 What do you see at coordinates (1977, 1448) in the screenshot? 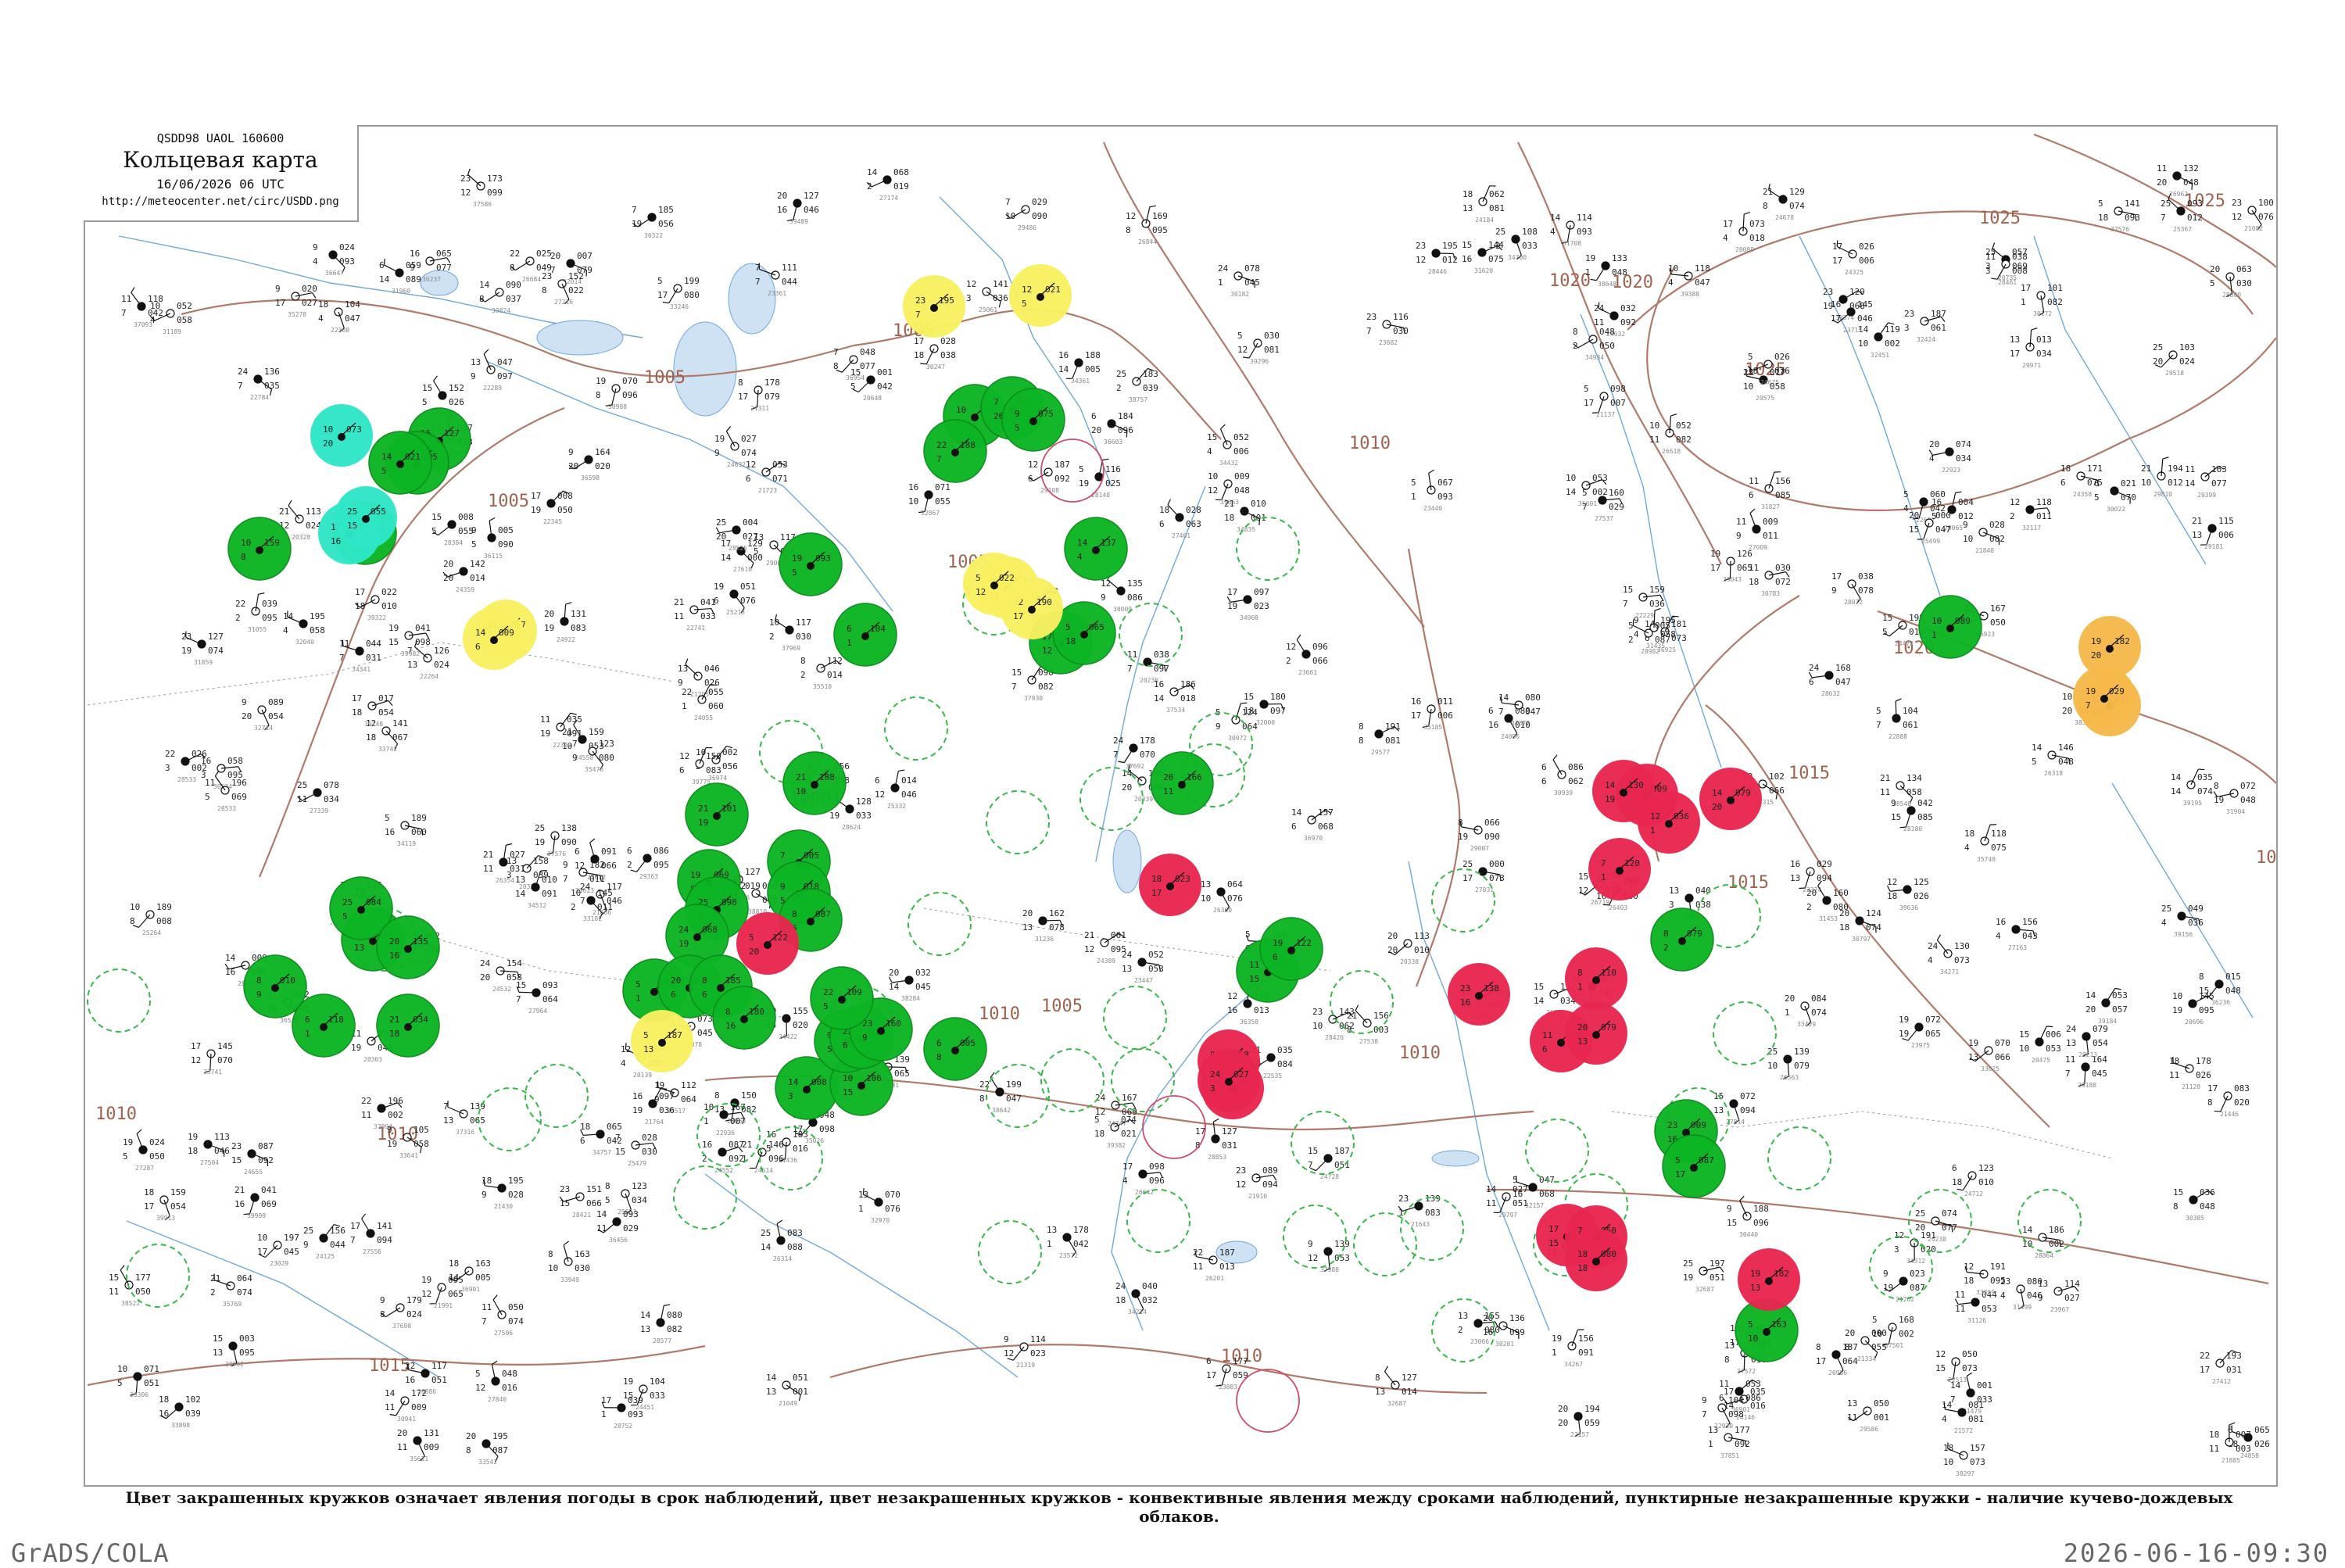
I see `station-pressure: 157` at bounding box center [1977, 1448].